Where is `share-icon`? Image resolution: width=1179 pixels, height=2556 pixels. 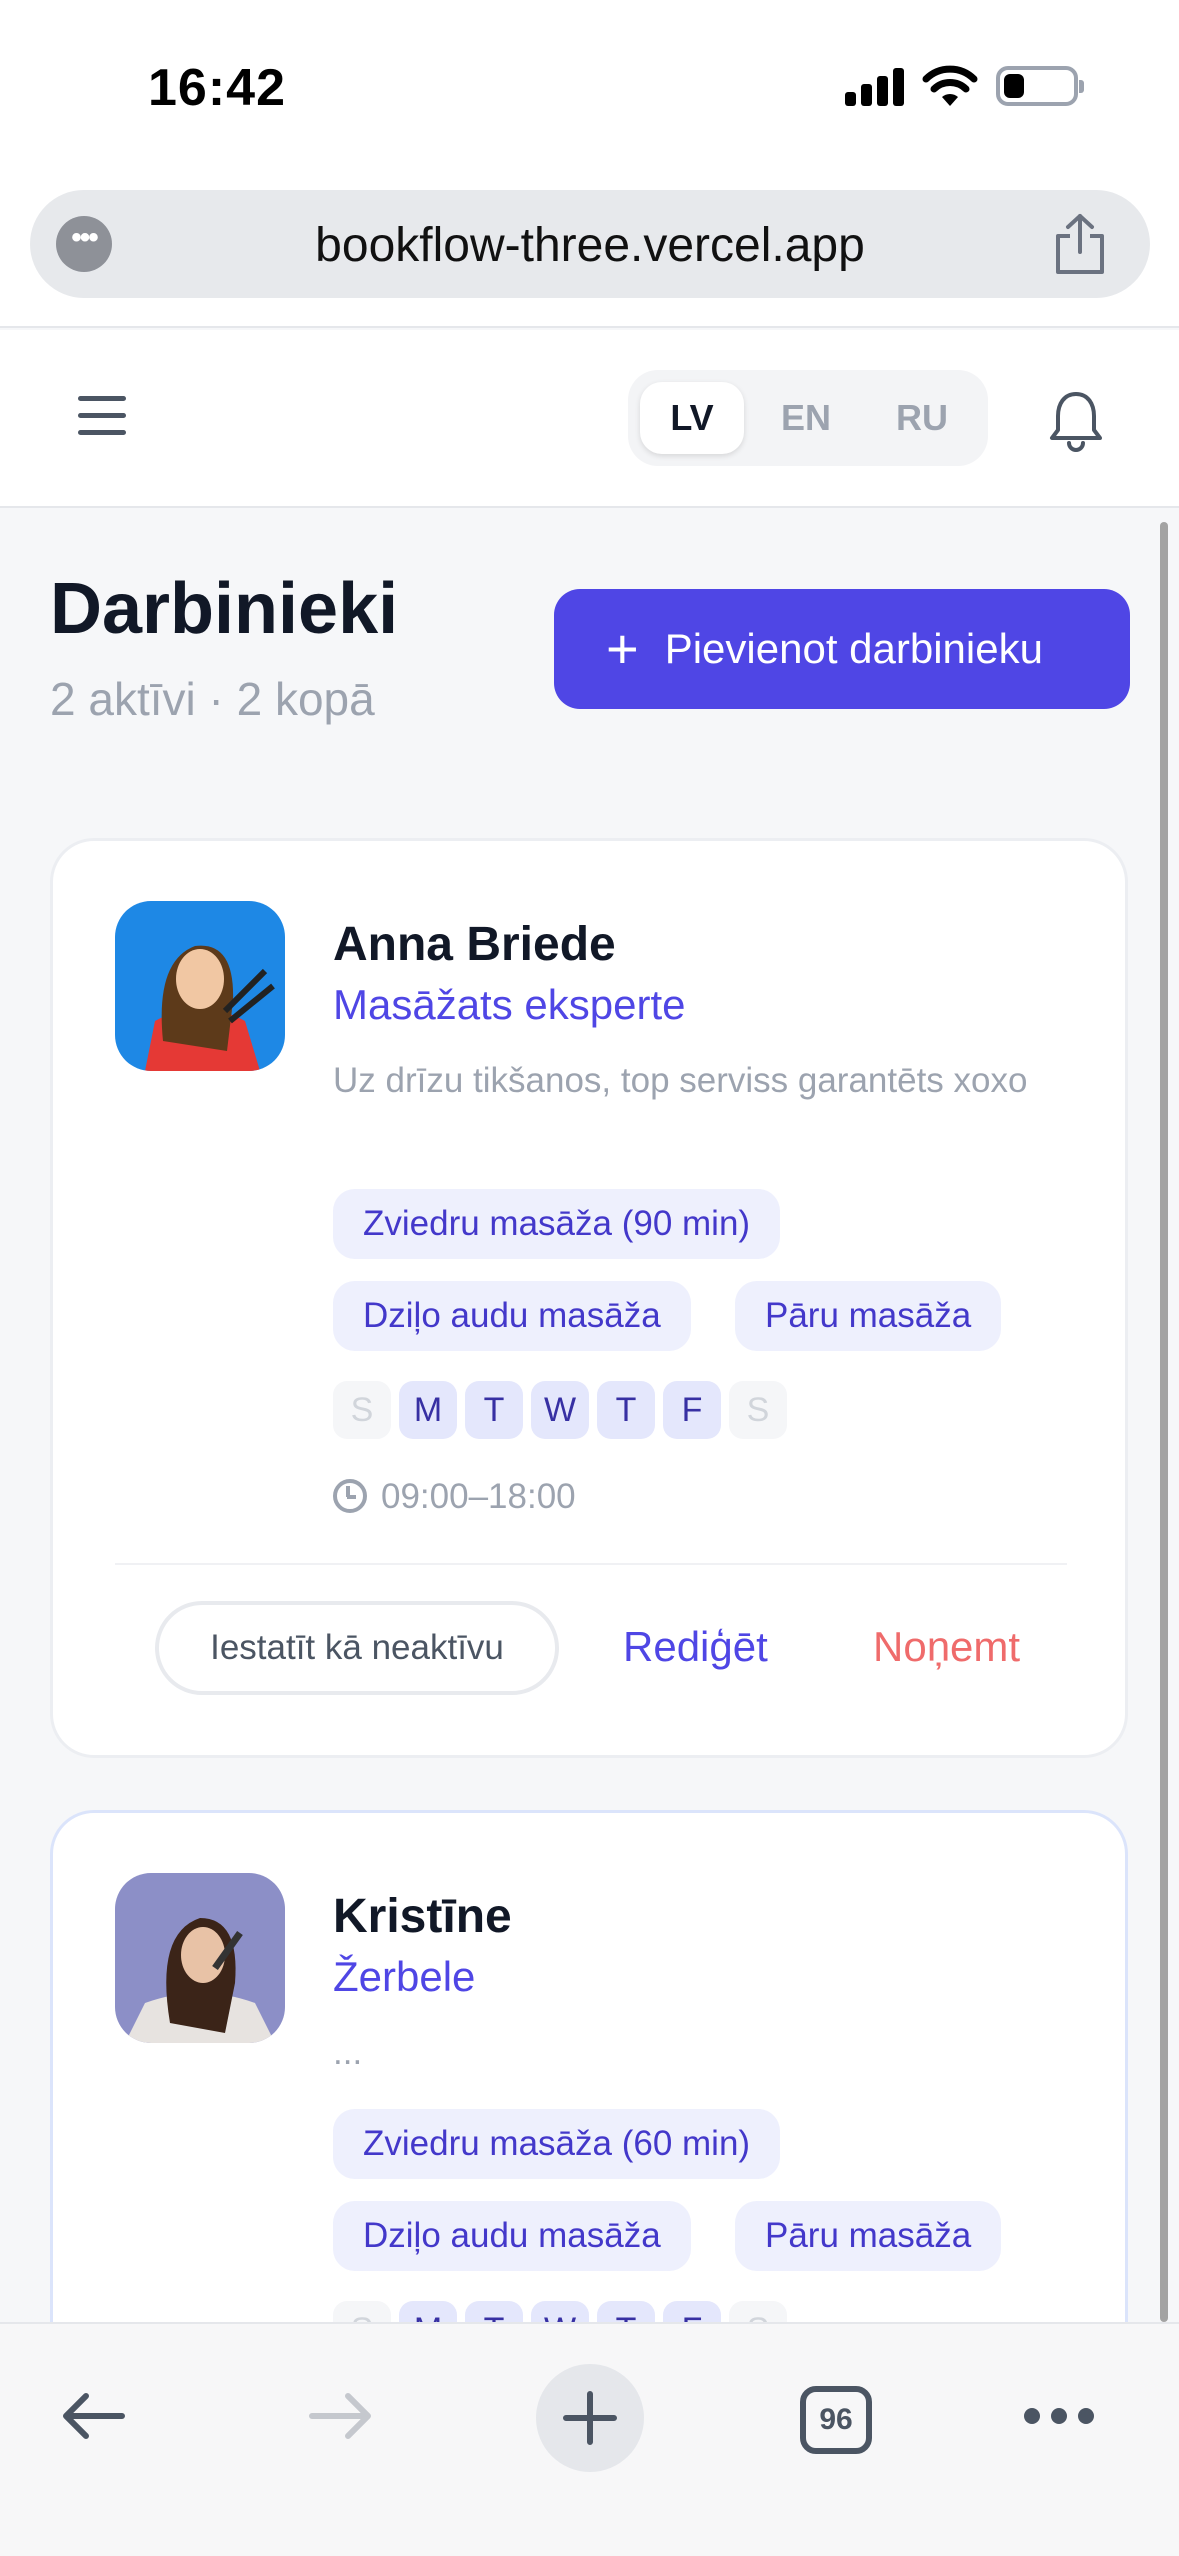
share-icon is located at coordinates (1080, 244).